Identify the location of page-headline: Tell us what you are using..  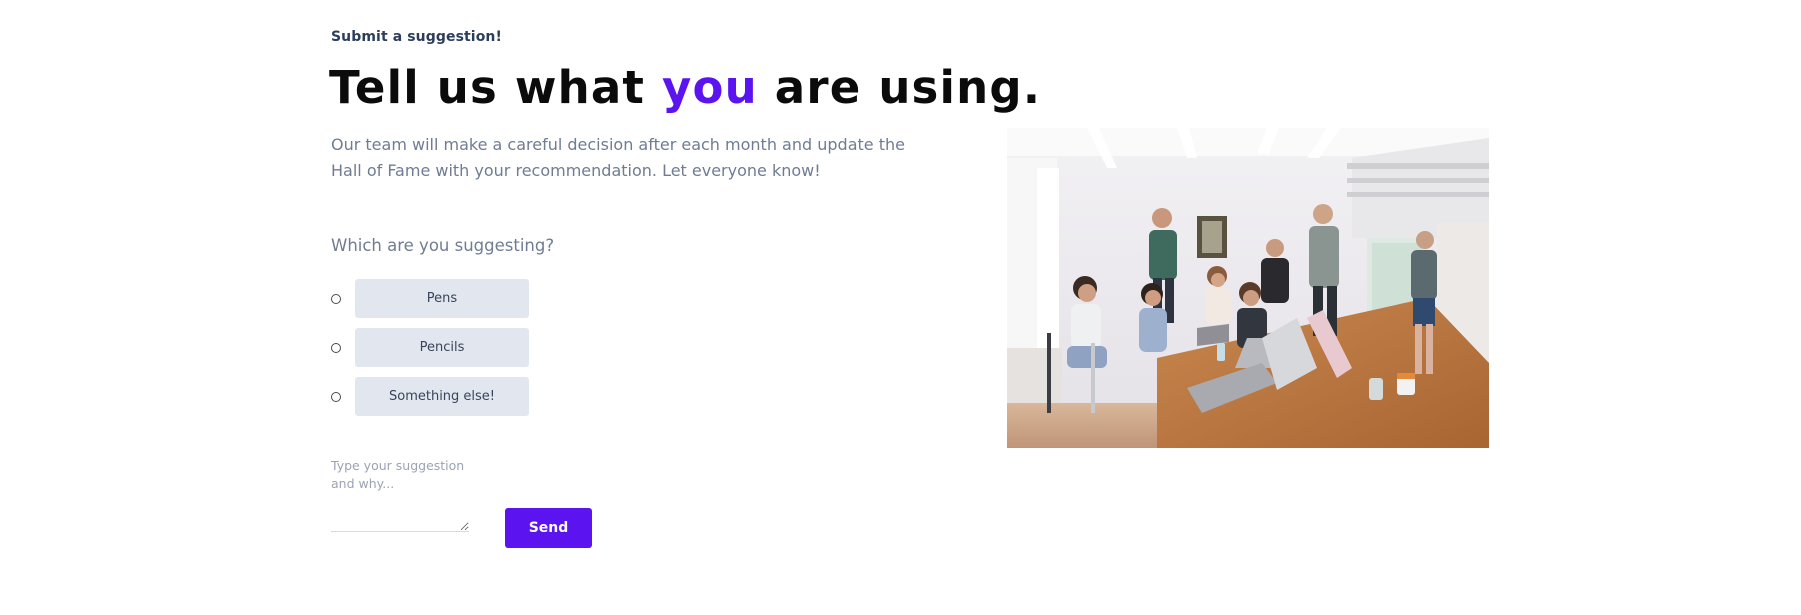
(685, 88).